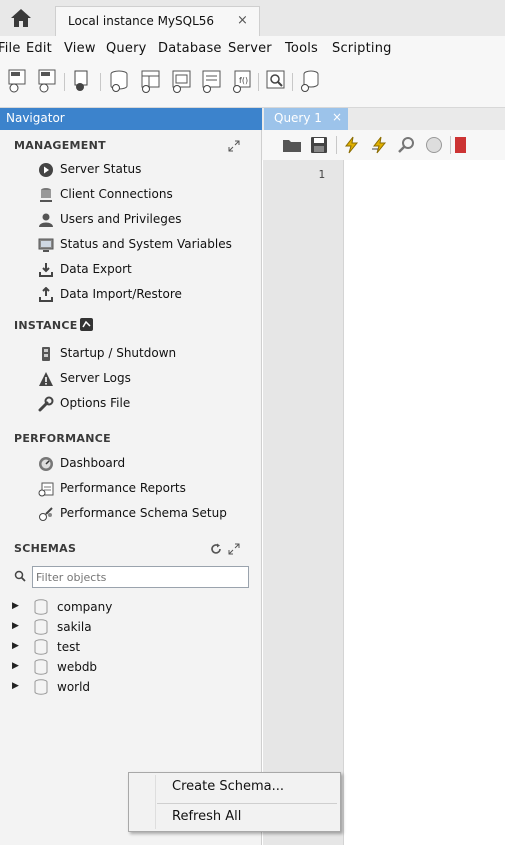 The image size is (505, 845). What do you see at coordinates (141, 21) in the screenshot?
I see `connection-tab-label: Local instance MySQL56` at bounding box center [141, 21].